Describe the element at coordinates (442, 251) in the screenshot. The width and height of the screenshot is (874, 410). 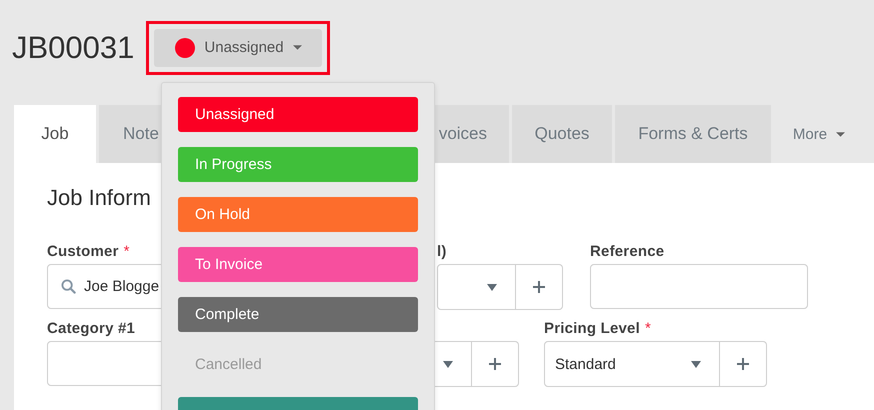
I see `field-label: l)` at that location.